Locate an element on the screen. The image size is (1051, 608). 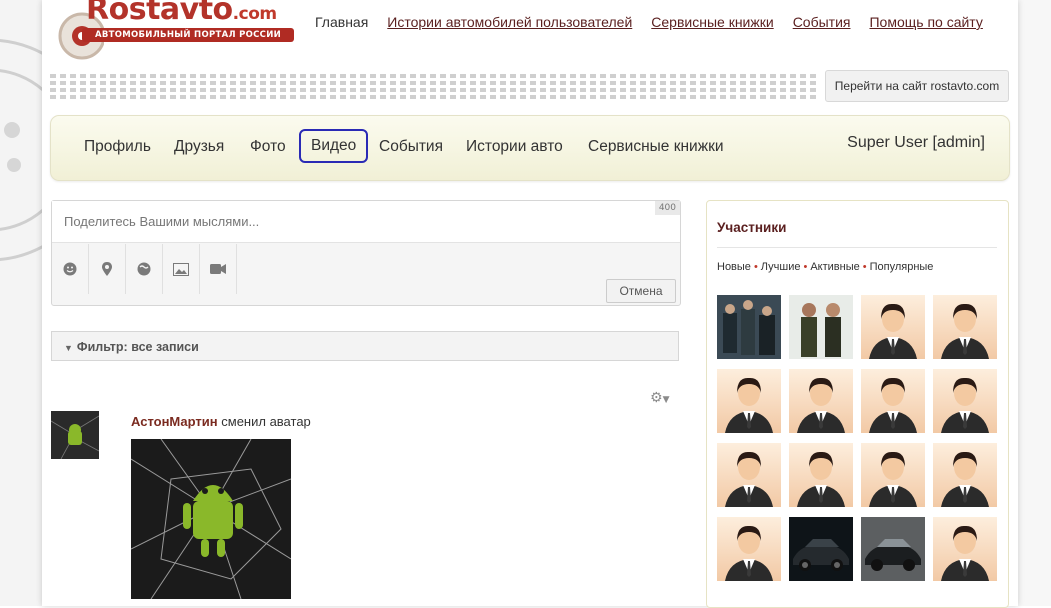
post-tools is located at coordinates (144, 274).